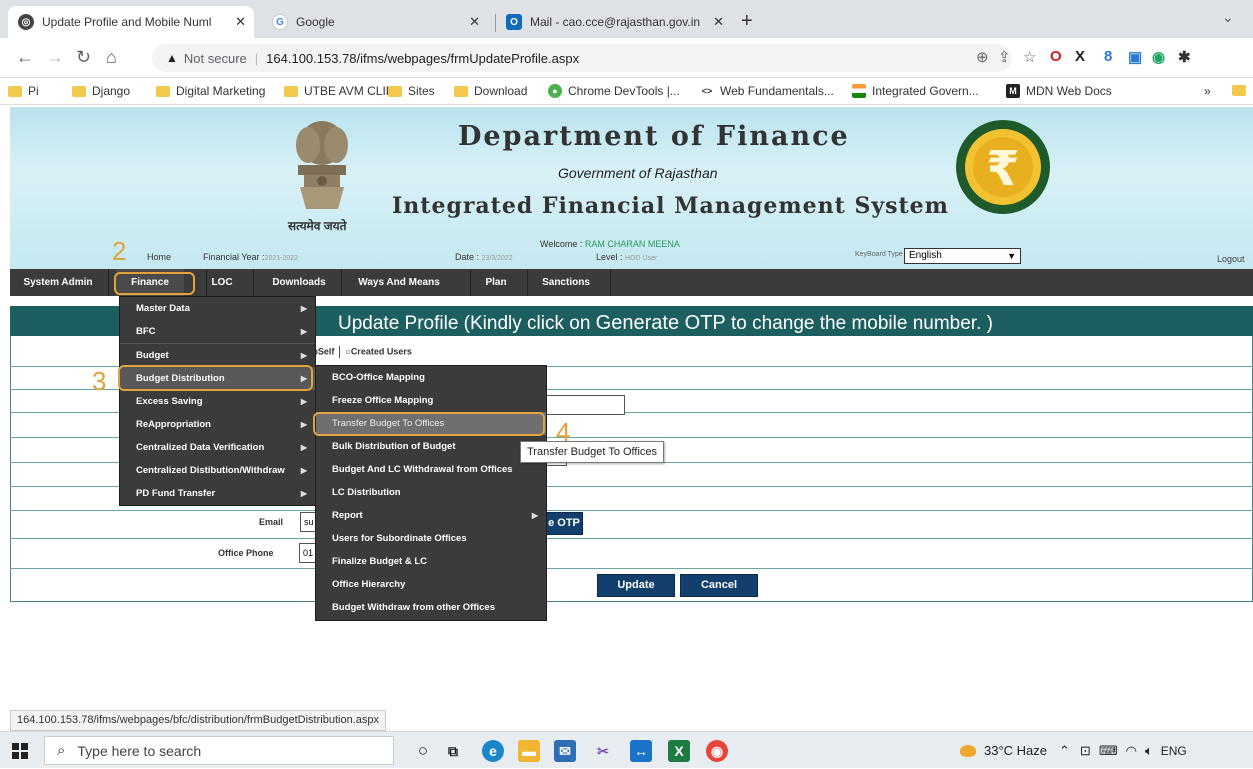 This screenshot has height=769, width=1253. What do you see at coordinates (431, 469) in the screenshot?
I see `submenu-item-budget-lc-withdrawal: Budget And LC Withdrawal from Offices` at bounding box center [431, 469].